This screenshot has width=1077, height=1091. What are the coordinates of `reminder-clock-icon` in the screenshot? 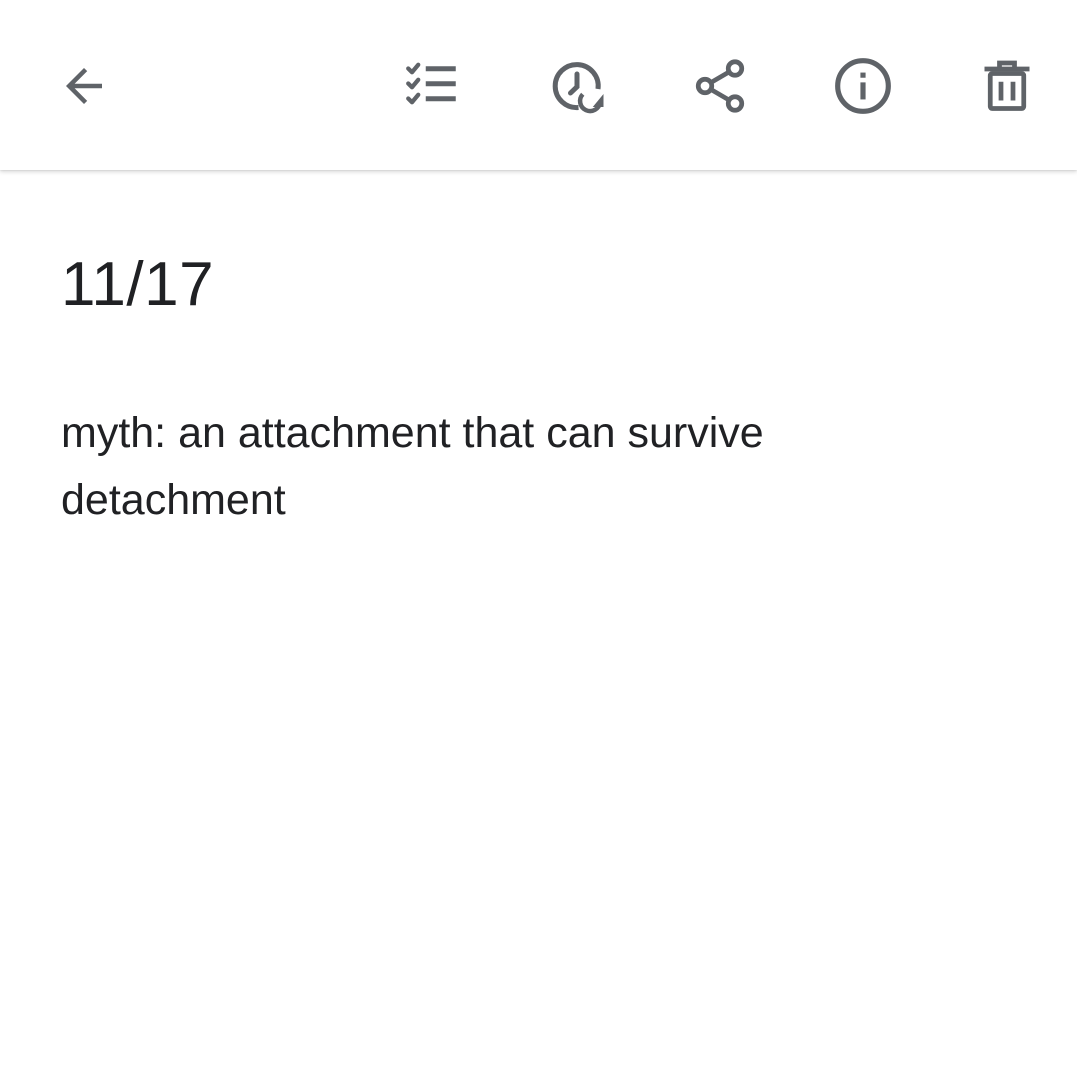 It's located at (577, 86).